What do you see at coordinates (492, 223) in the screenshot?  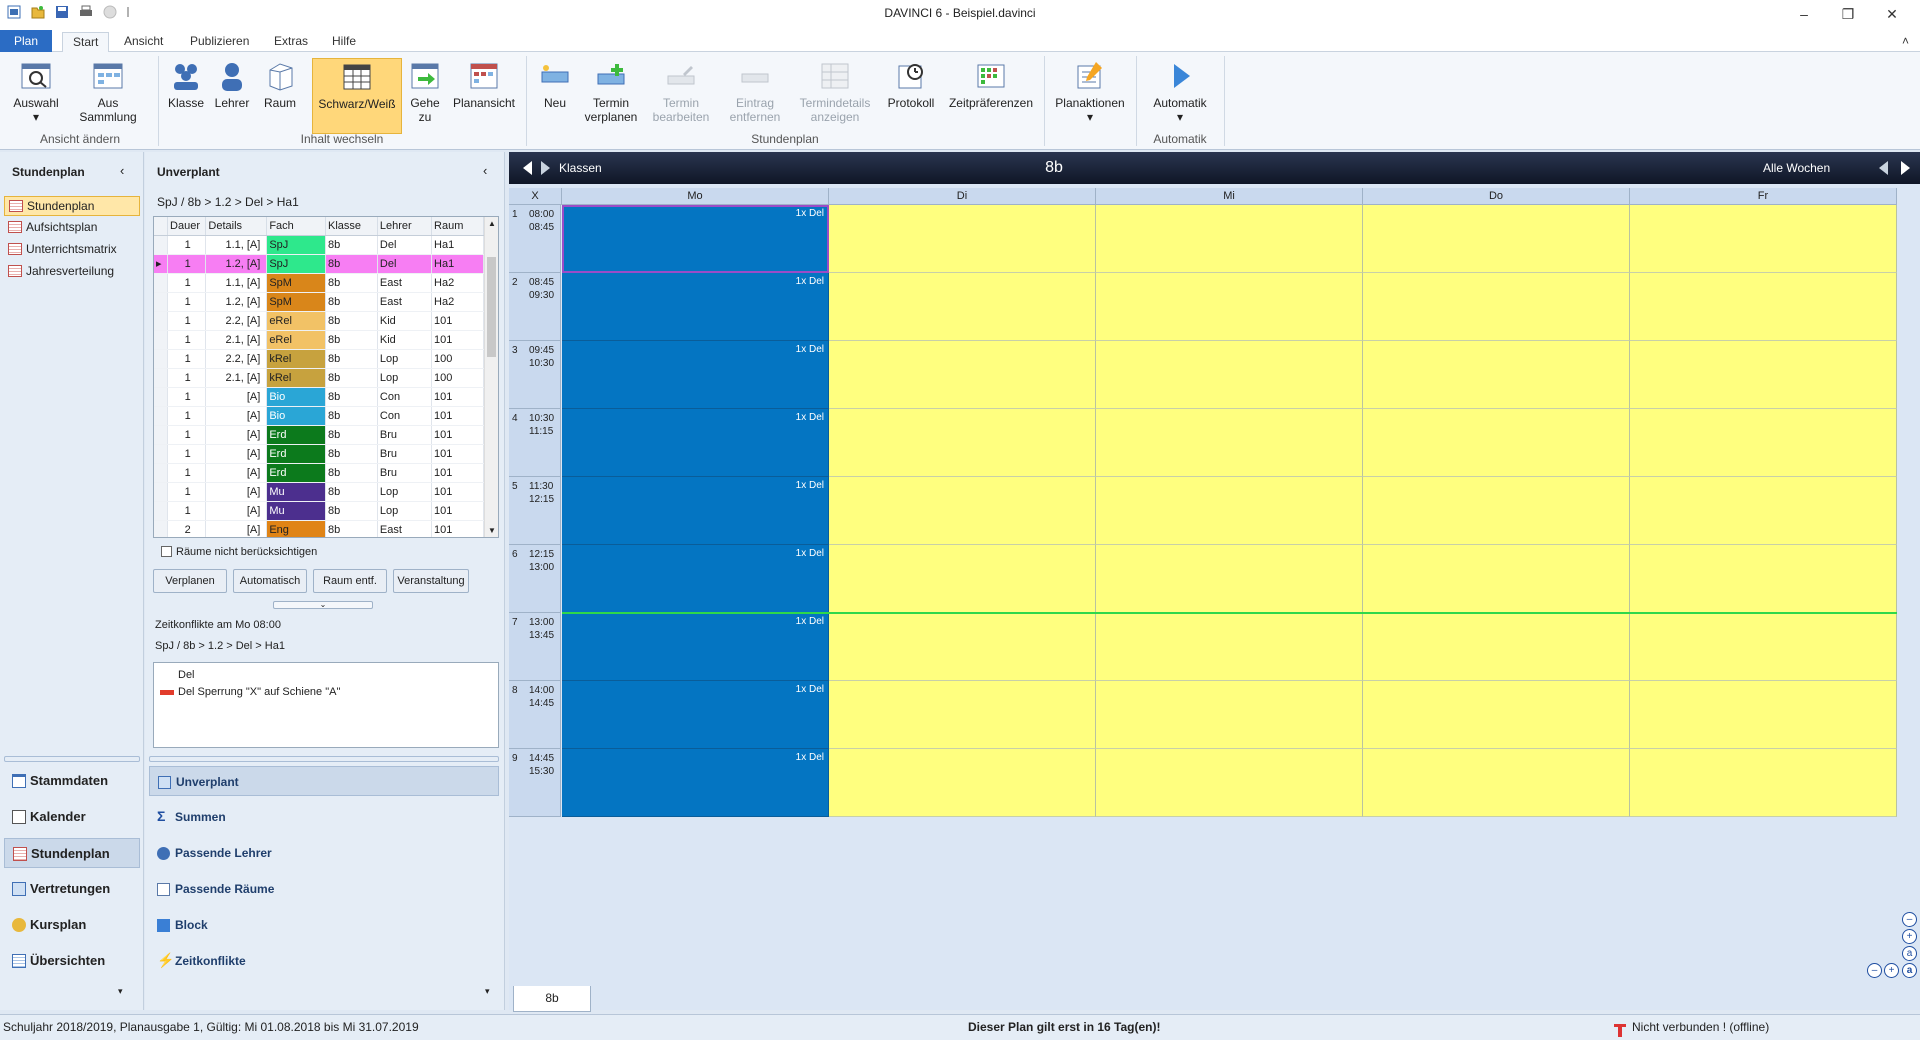 I see `scroll-up-icon: ▲` at bounding box center [492, 223].